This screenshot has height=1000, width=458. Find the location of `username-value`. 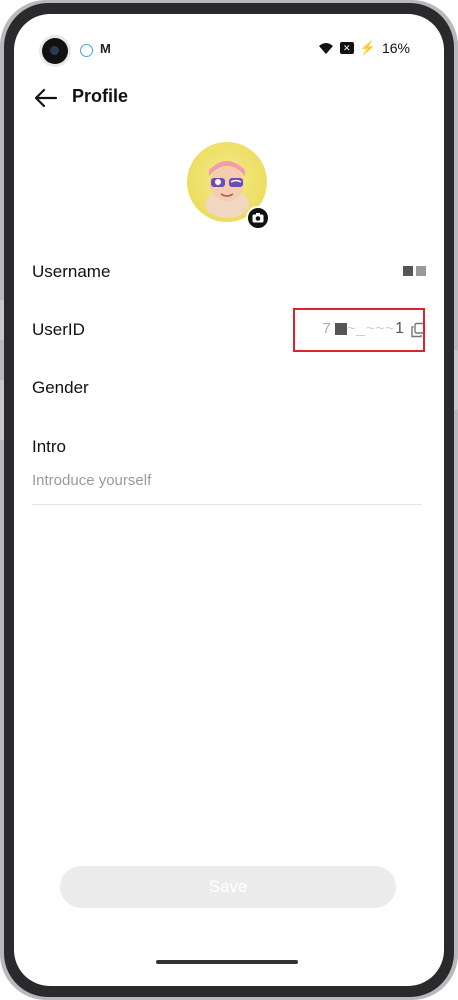

username-value is located at coordinates (413, 270).